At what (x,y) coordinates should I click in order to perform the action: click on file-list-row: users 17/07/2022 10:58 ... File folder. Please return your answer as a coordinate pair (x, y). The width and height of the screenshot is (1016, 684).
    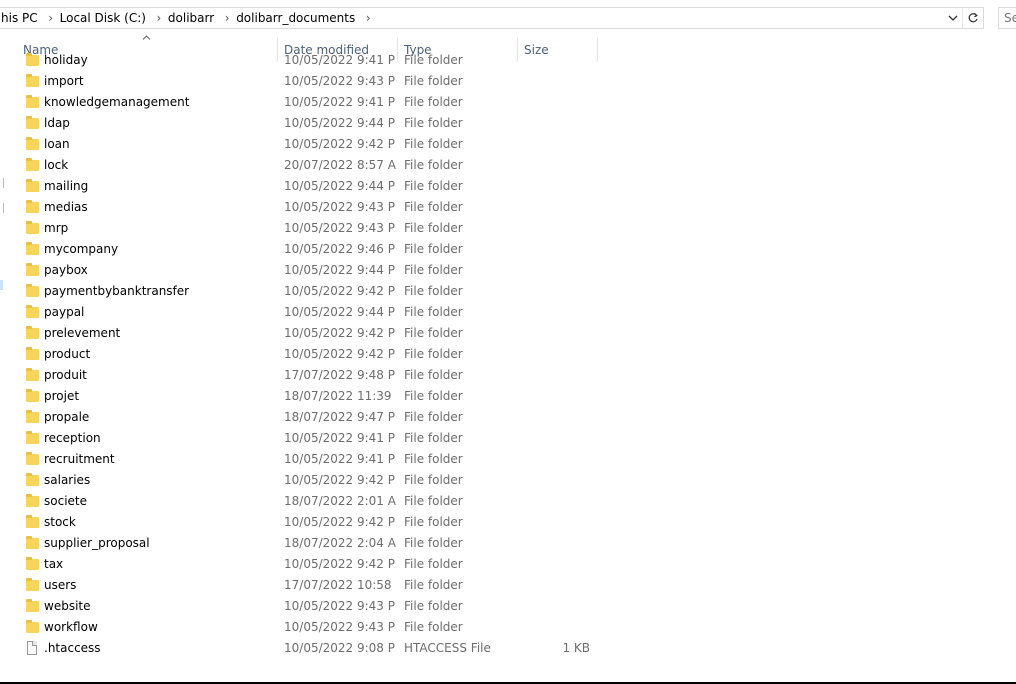
    Looking at the image, I should click on (508, 585).